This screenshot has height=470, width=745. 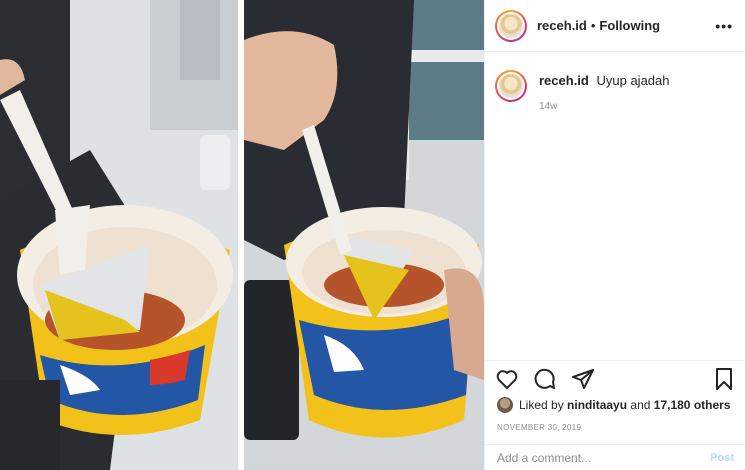 What do you see at coordinates (564, 80) in the screenshot?
I see `caption-username: receh.id` at bounding box center [564, 80].